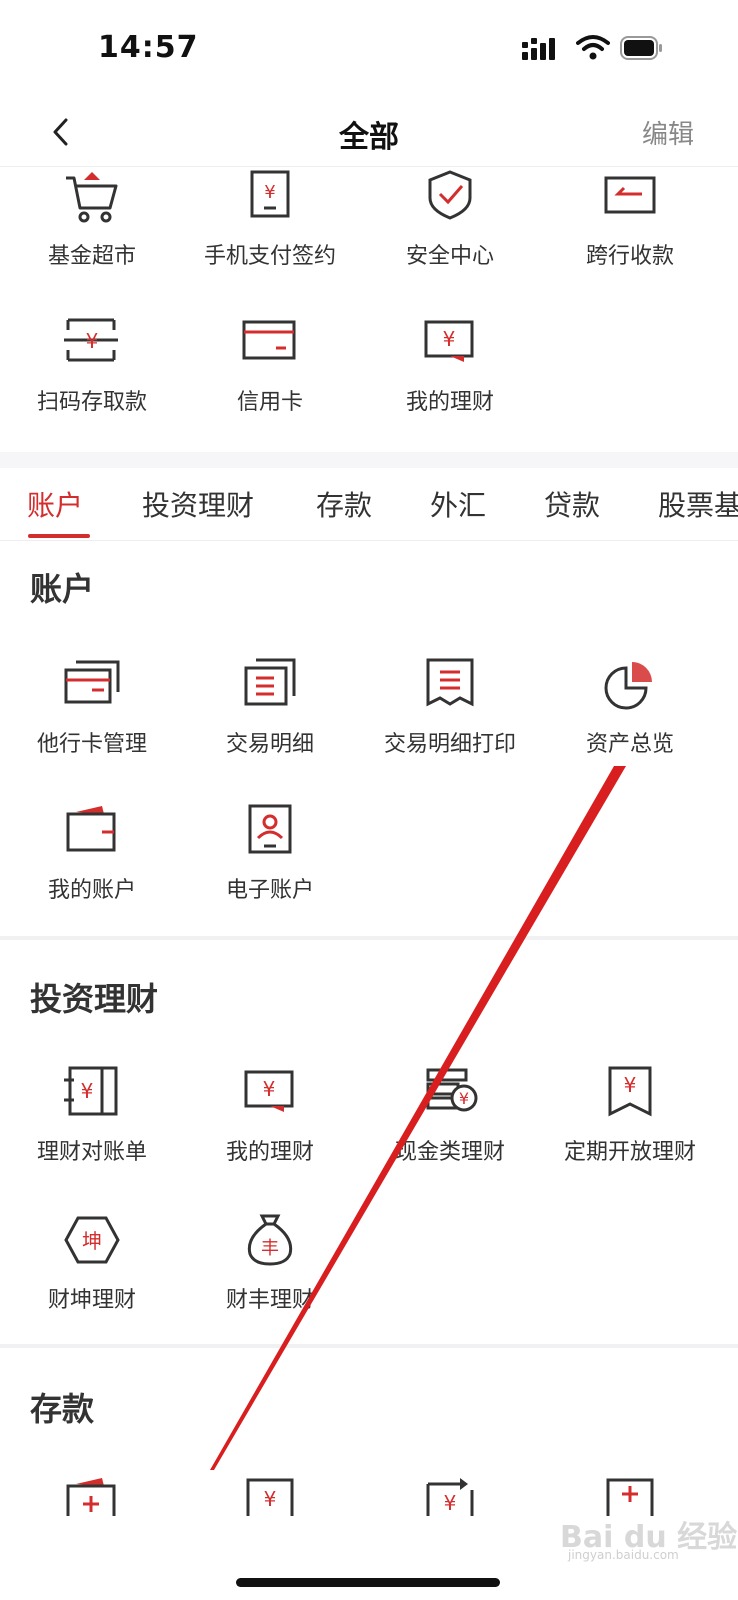  Describe the element at coordinates (55, 504) in the screenshot. I see `tab-account: 账户` at that location.